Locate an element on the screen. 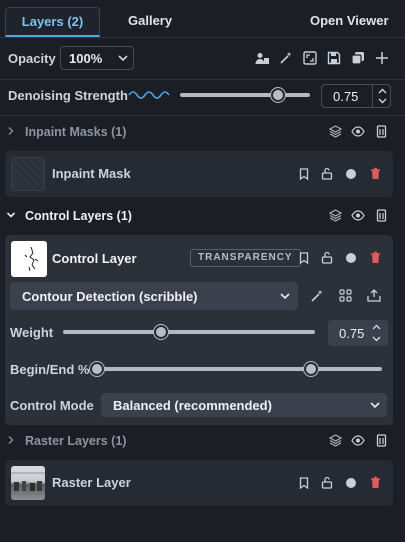  weight-slider-thumb is located at coordinates (161, 332).